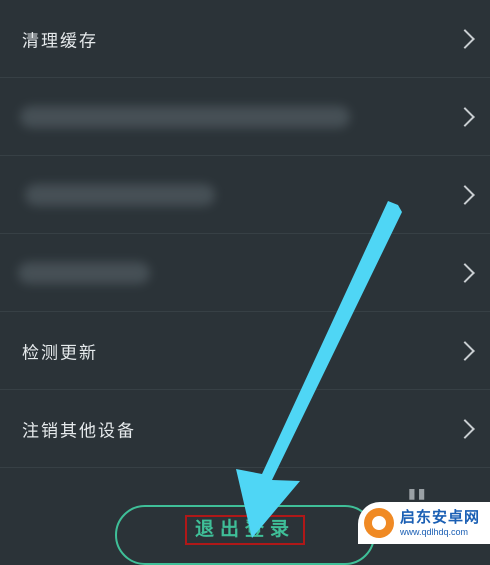  I want to click on watermark-url: www.qdlhdq.com, so click(434, 532).